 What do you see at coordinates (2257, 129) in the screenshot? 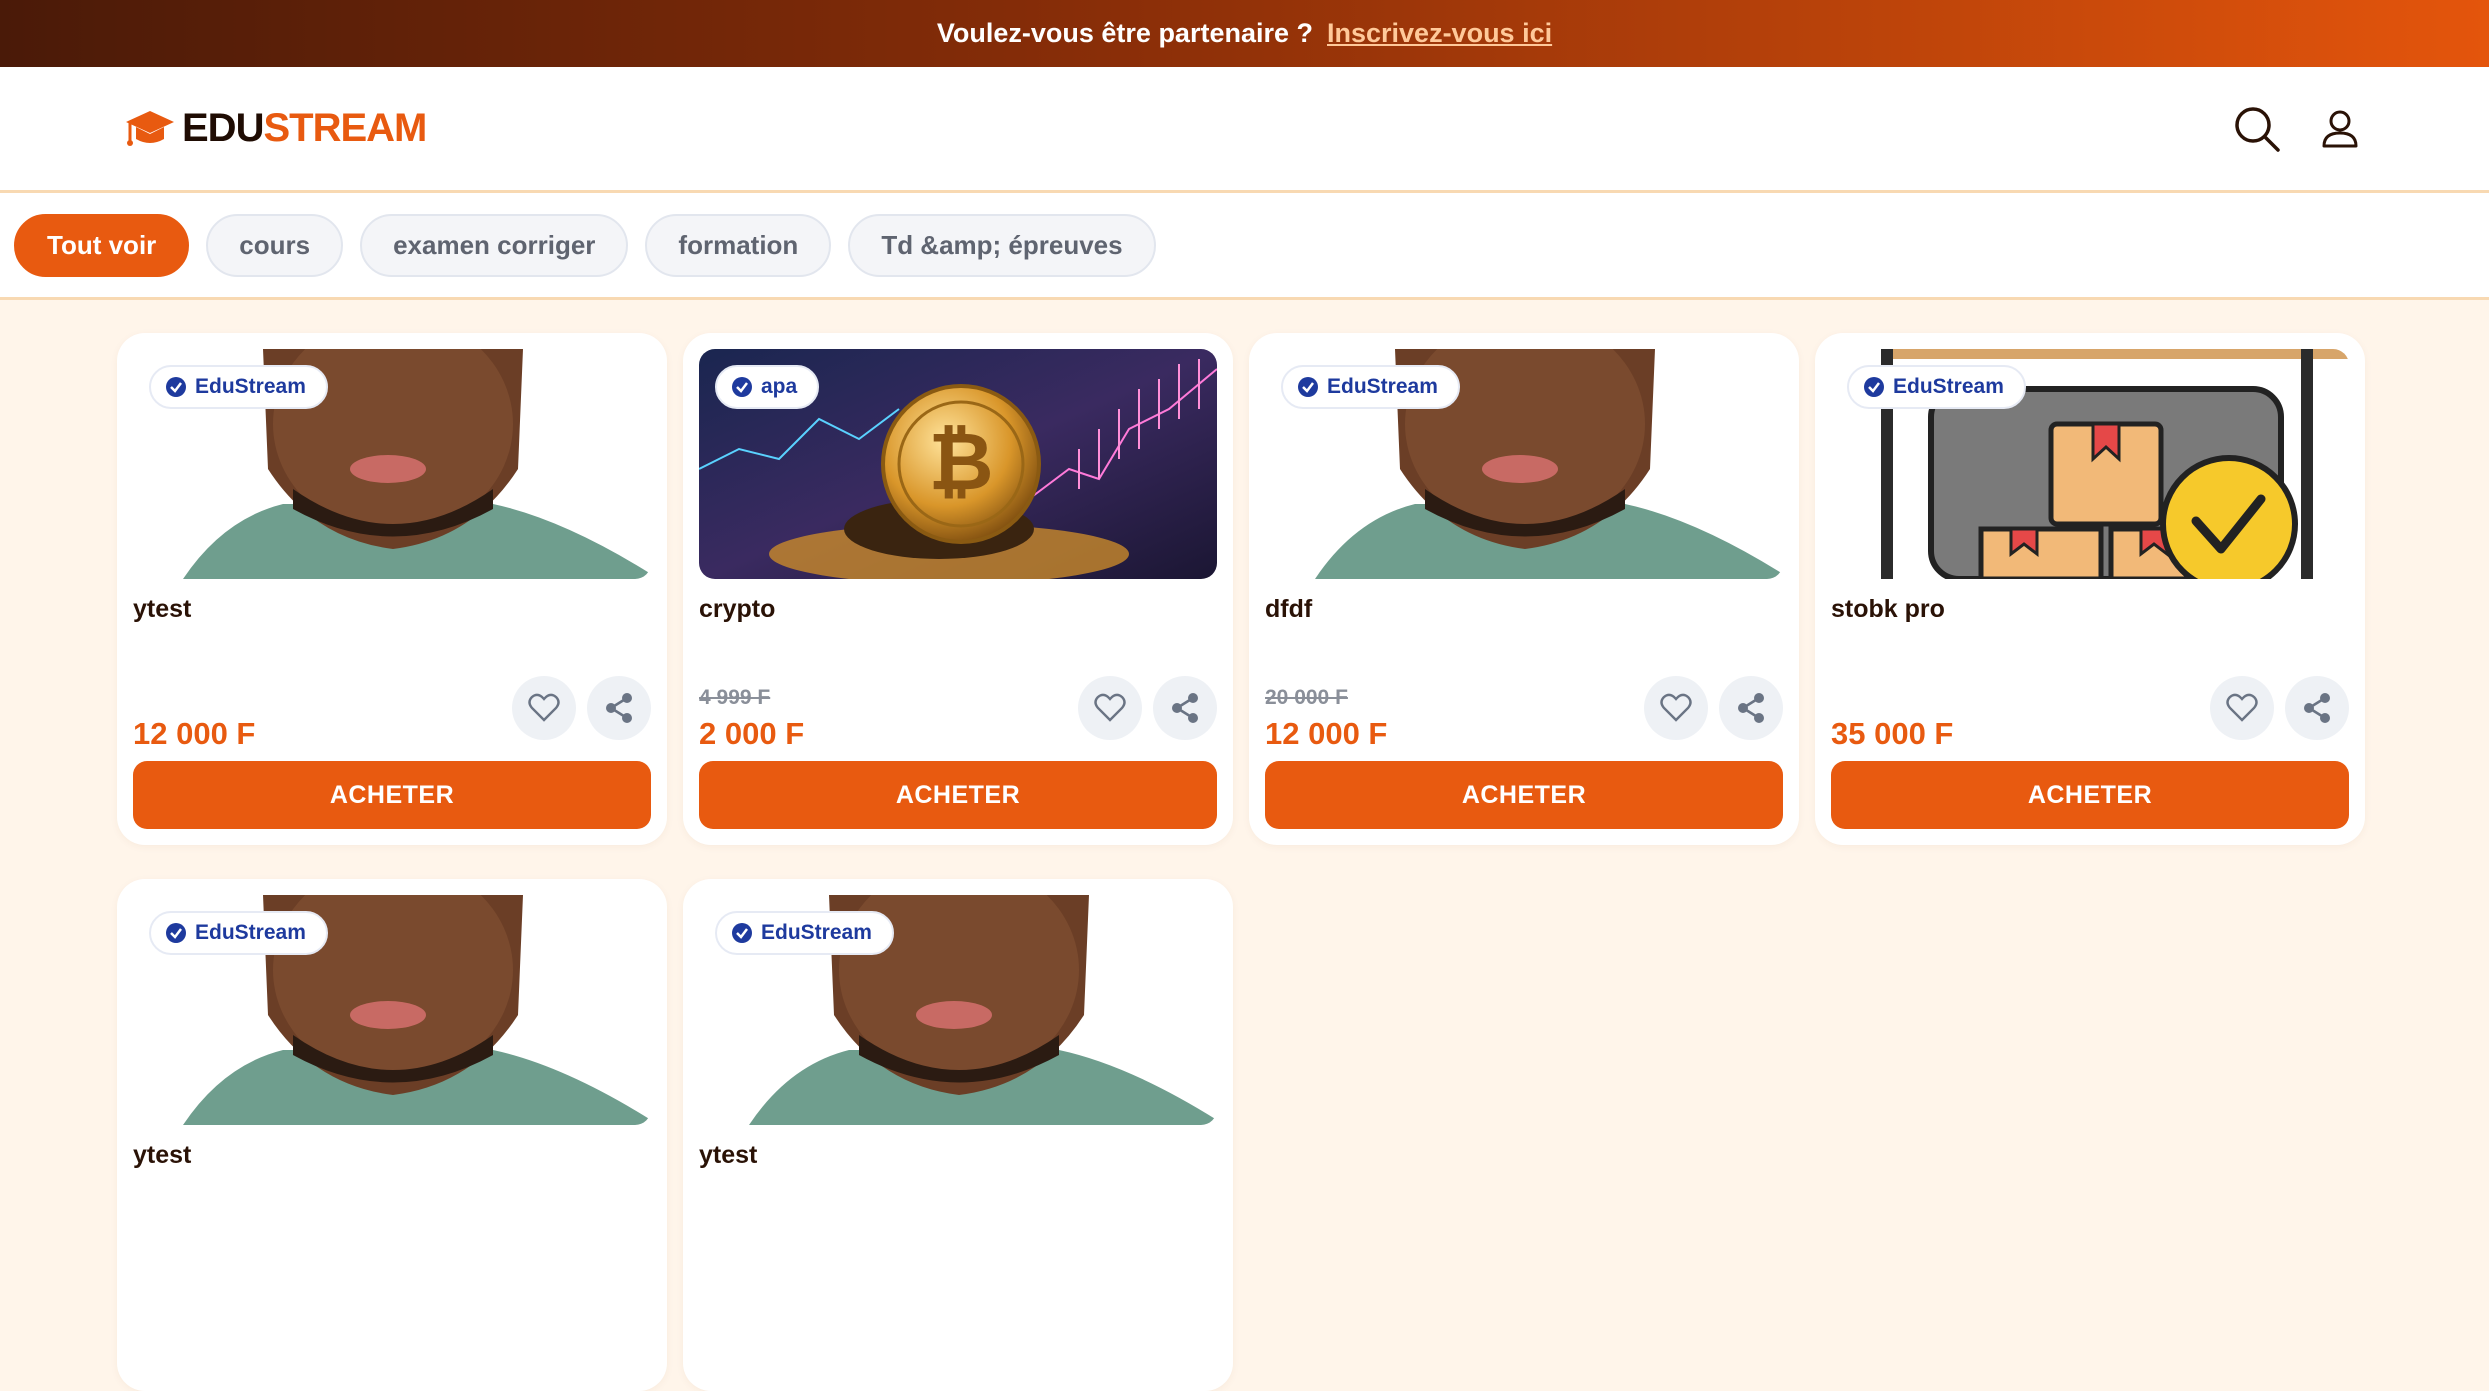
I see `search-icon` at bounding box center [2257, 129].